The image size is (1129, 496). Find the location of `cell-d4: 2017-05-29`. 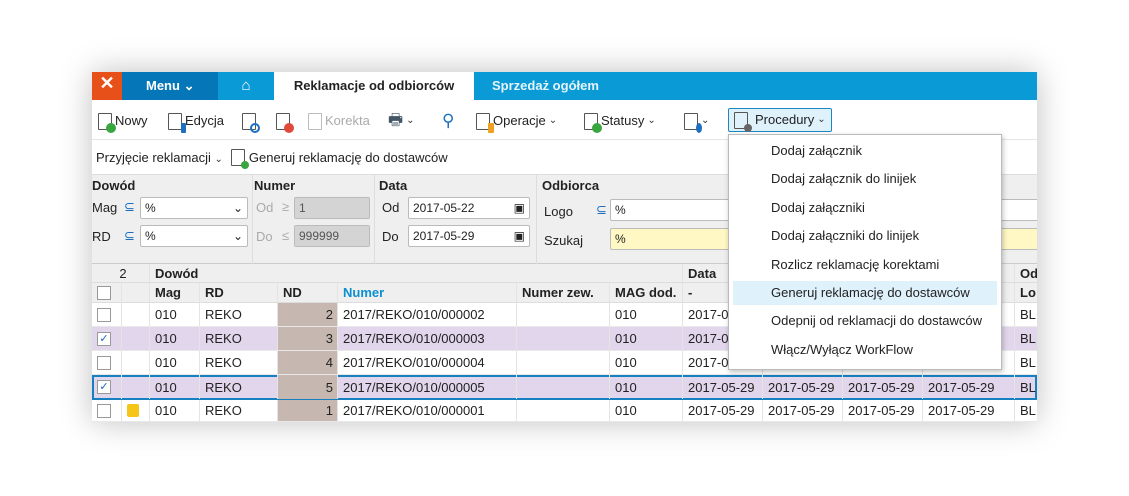

cell-d4: 2017-05-29 is located at coordinates (969, 387).